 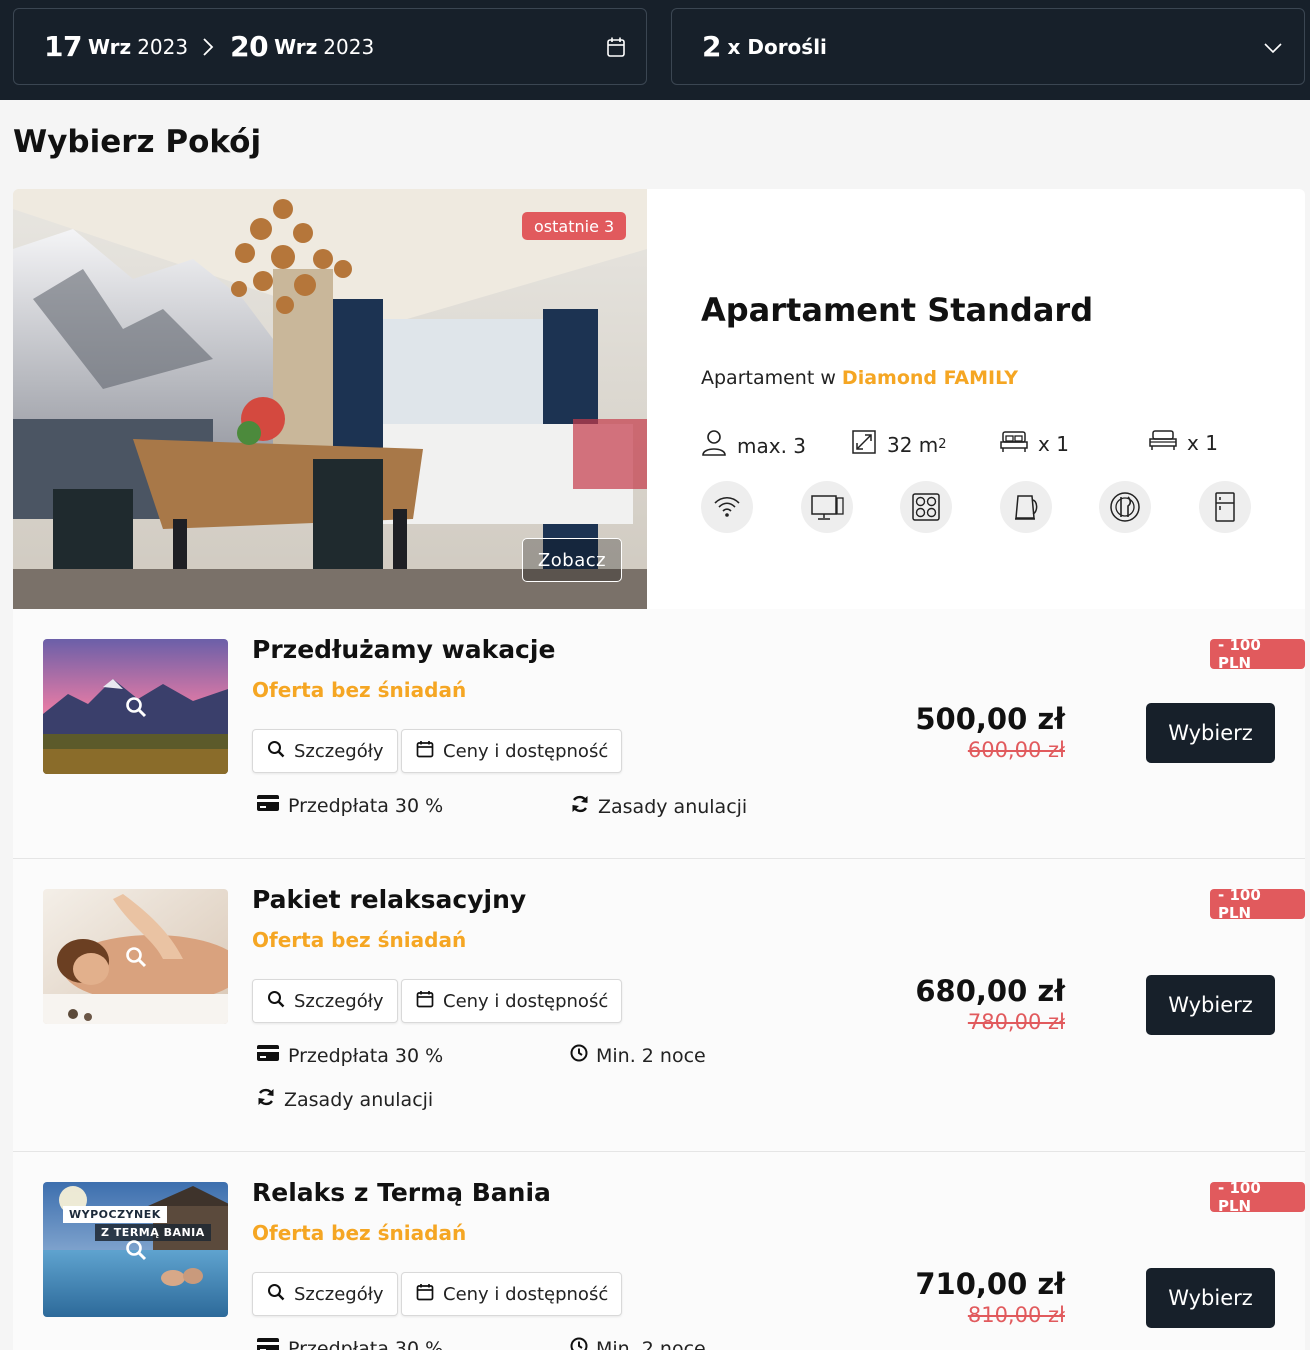 I want to click on sofa-bed-icon, so click(x=1168, y=442).